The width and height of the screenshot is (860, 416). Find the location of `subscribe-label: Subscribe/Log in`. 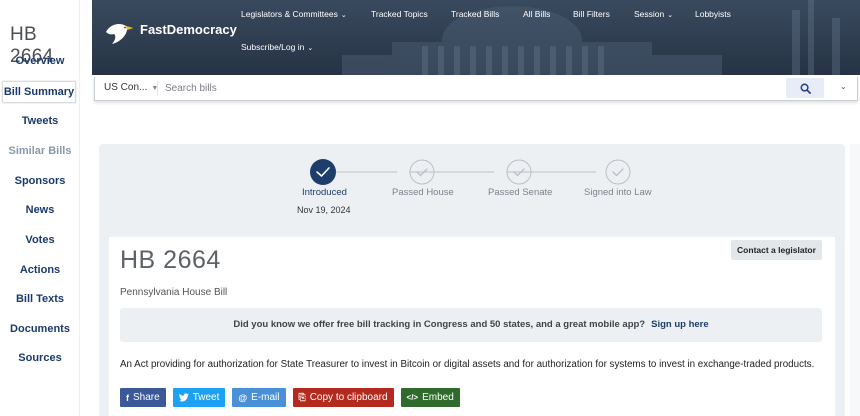

subscribe-label: Subscribe/Log in is located at coordinates (273, 47).